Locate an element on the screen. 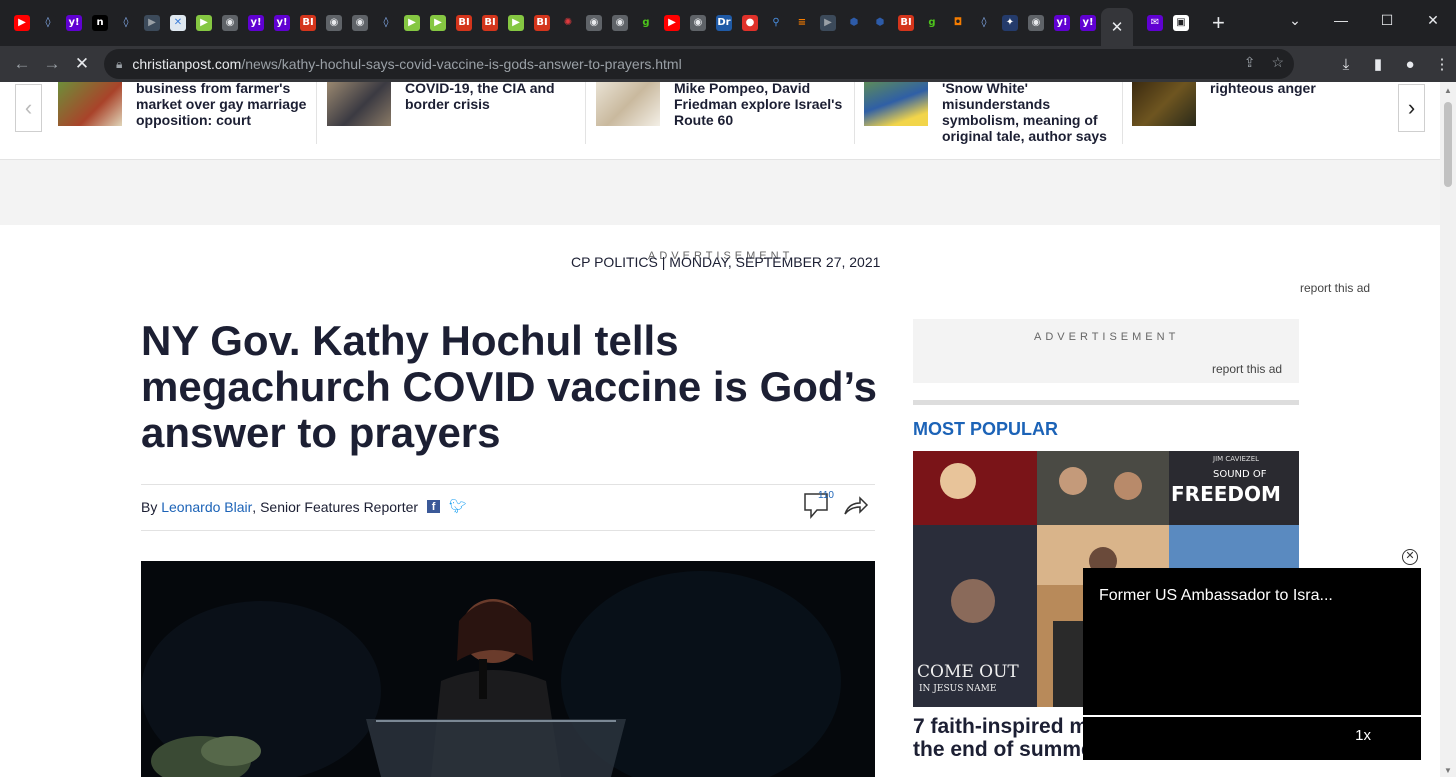 The image size is (1456, 777). minimize-button: — is located at coordinates (1341, 20).